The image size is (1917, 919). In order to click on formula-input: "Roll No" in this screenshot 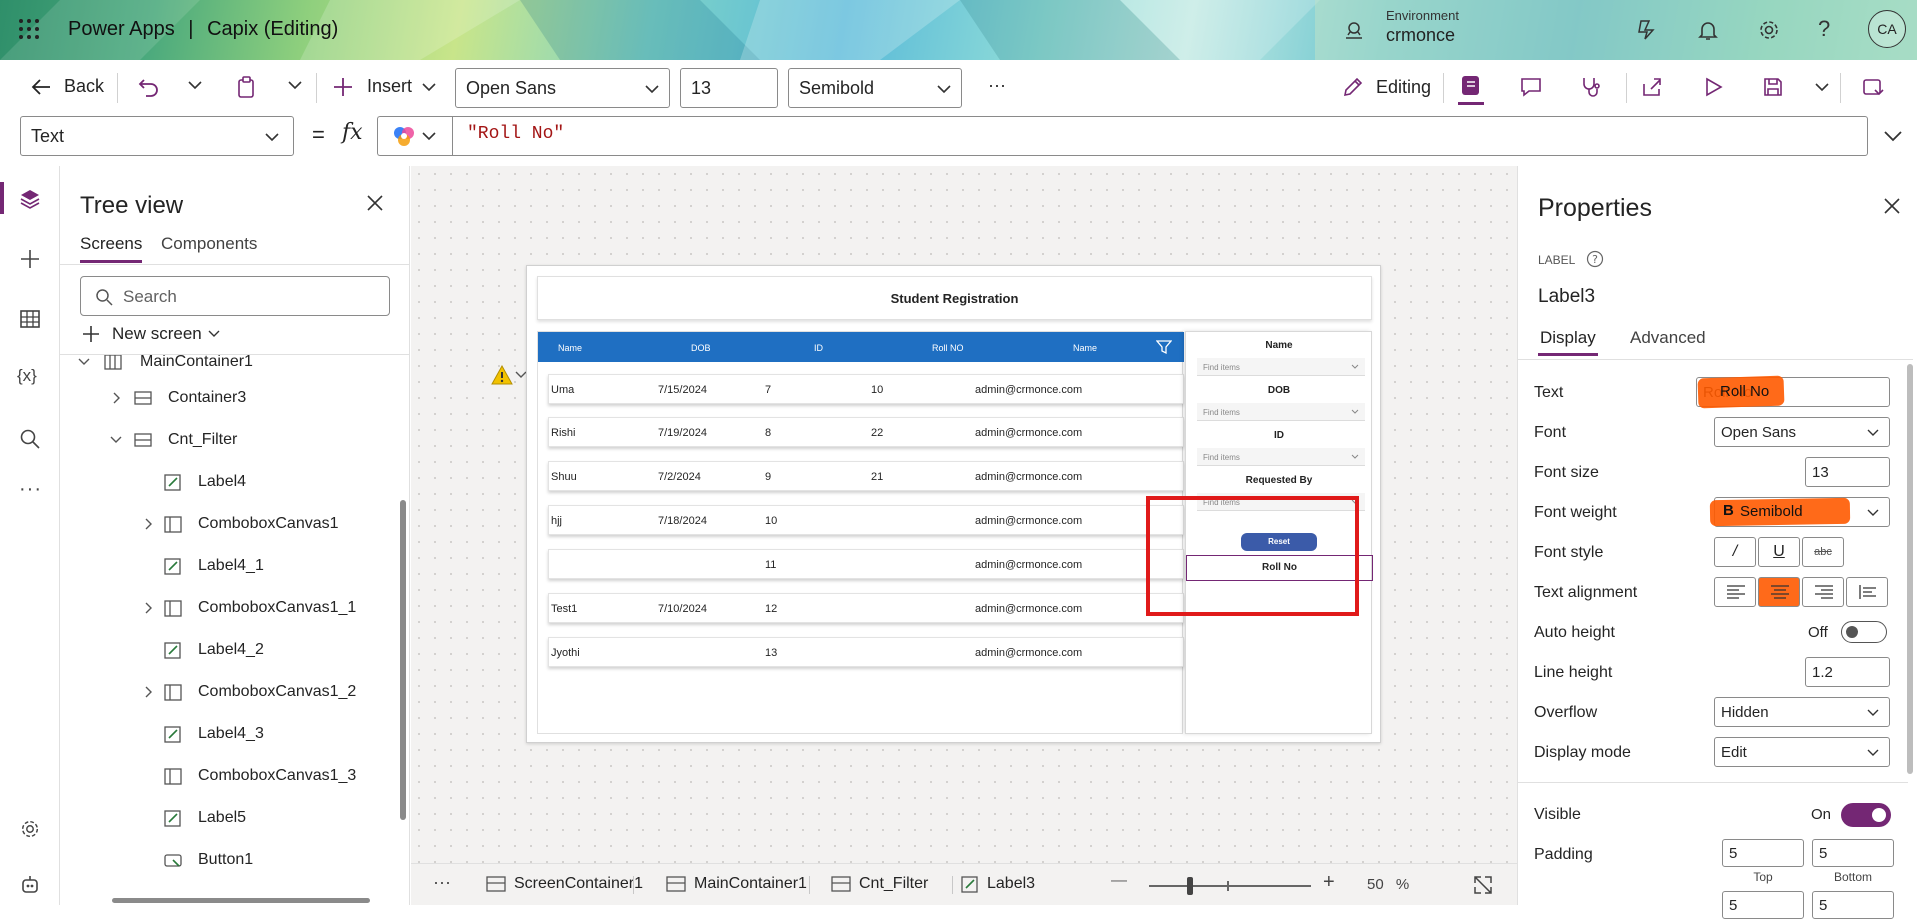, I will do `click(1160, 136)`.